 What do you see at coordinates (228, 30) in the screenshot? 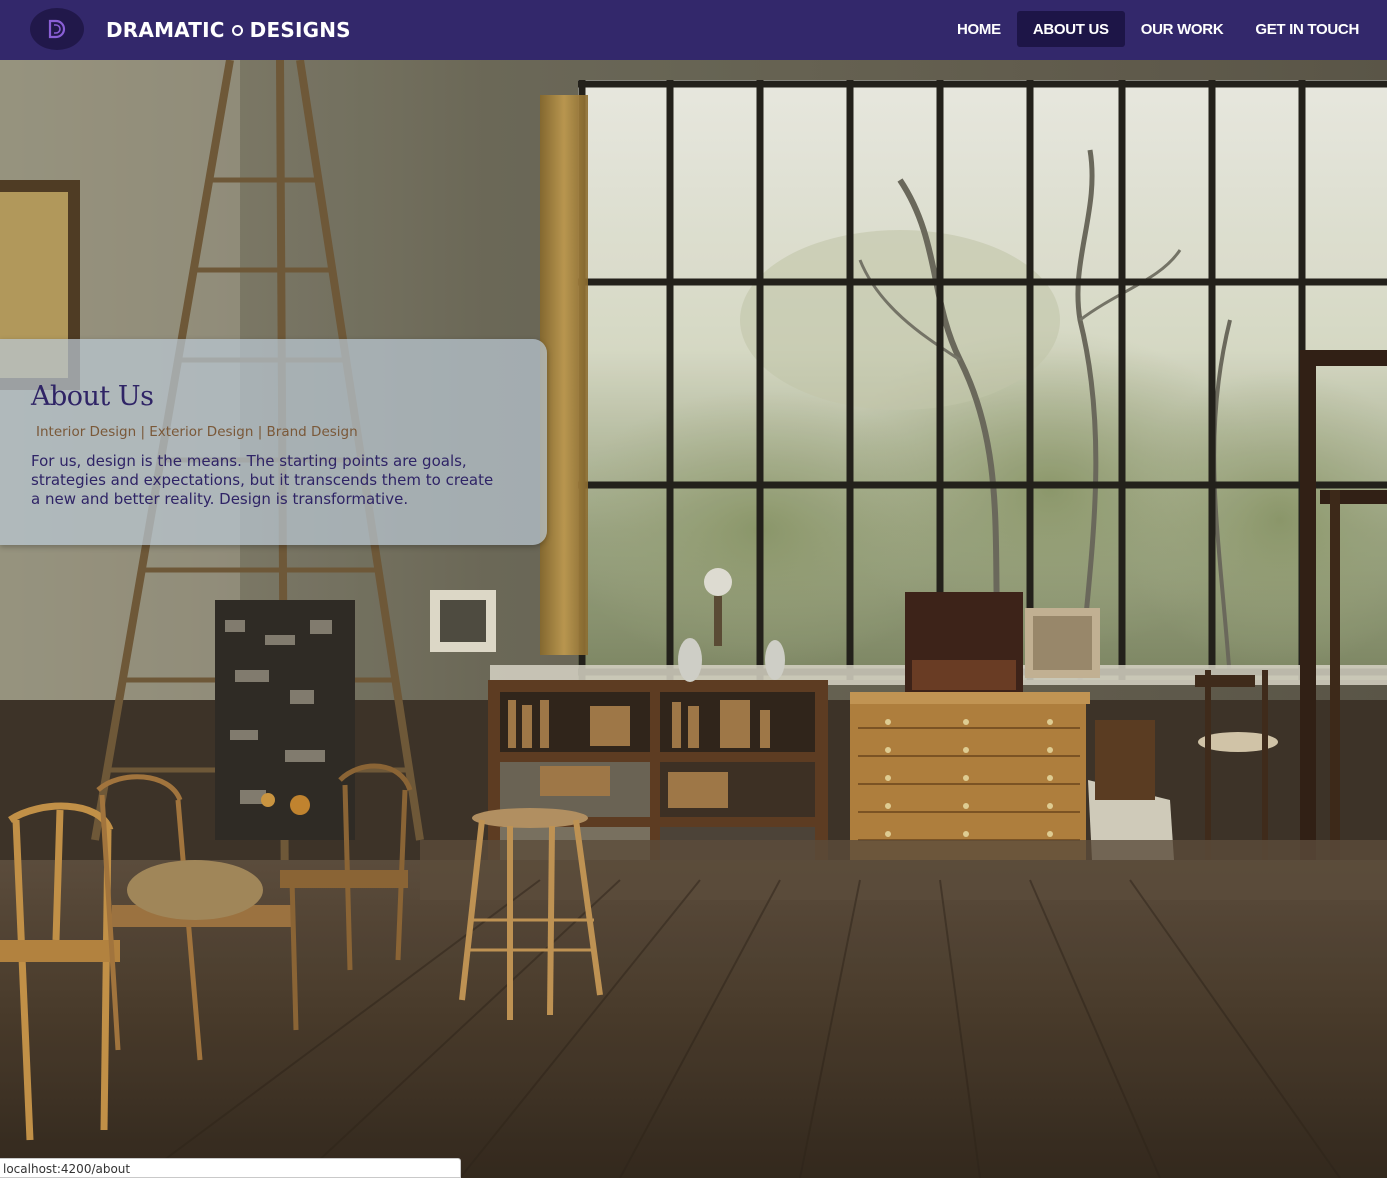
I see `brand-name: DRAMATIC DESIGNS` at bounding box center [228, 30].